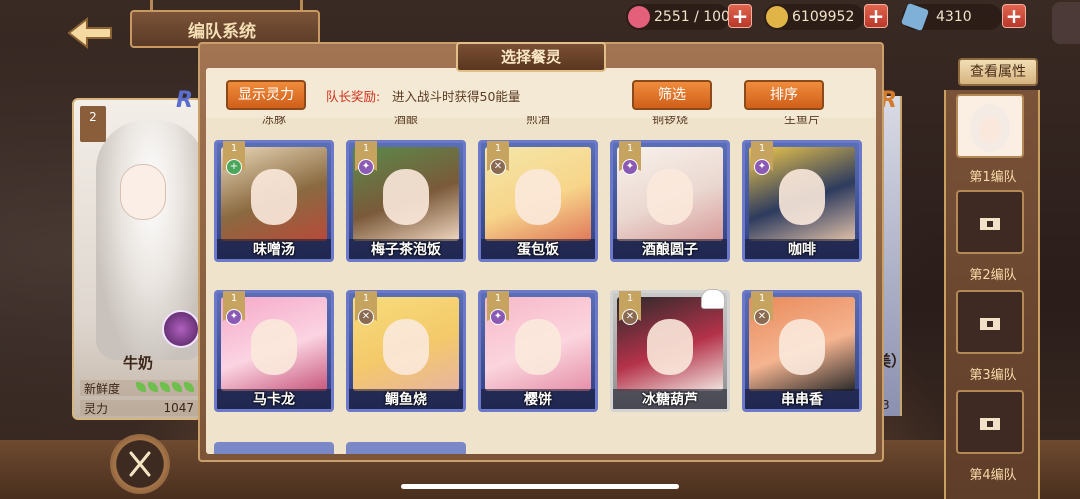 The image size is (1080, 499). I want to click on team-label-1: 第1编队, so click(993, 177).